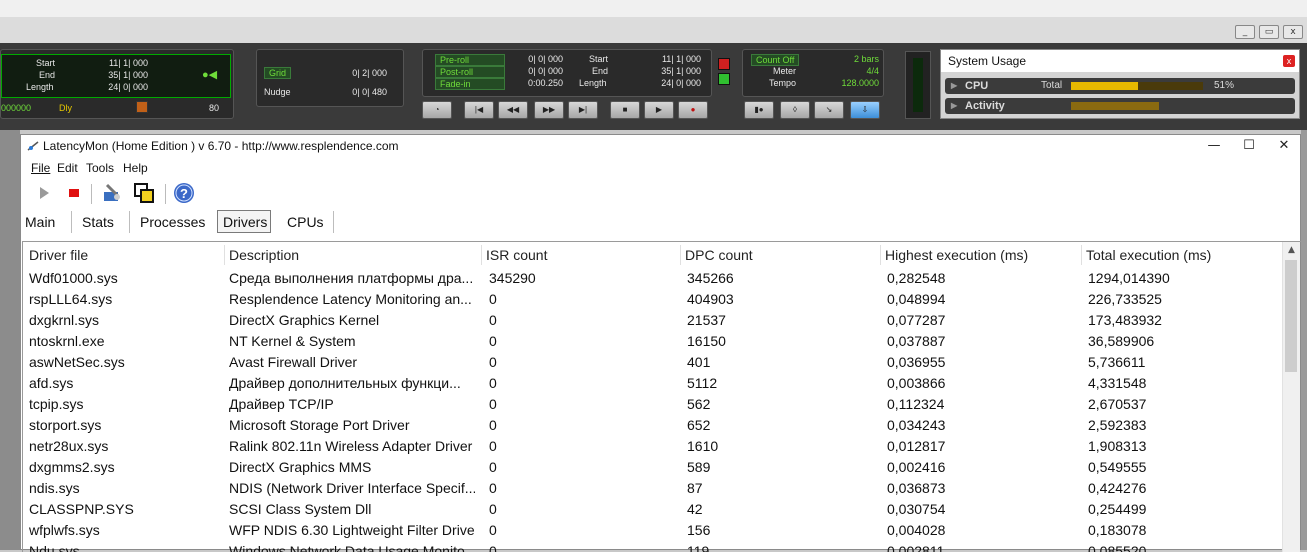  What do you see at coordinates (16, 108) in the screenshot?
I see `left-counter-value: 000000` at bounding box center [16, 108].